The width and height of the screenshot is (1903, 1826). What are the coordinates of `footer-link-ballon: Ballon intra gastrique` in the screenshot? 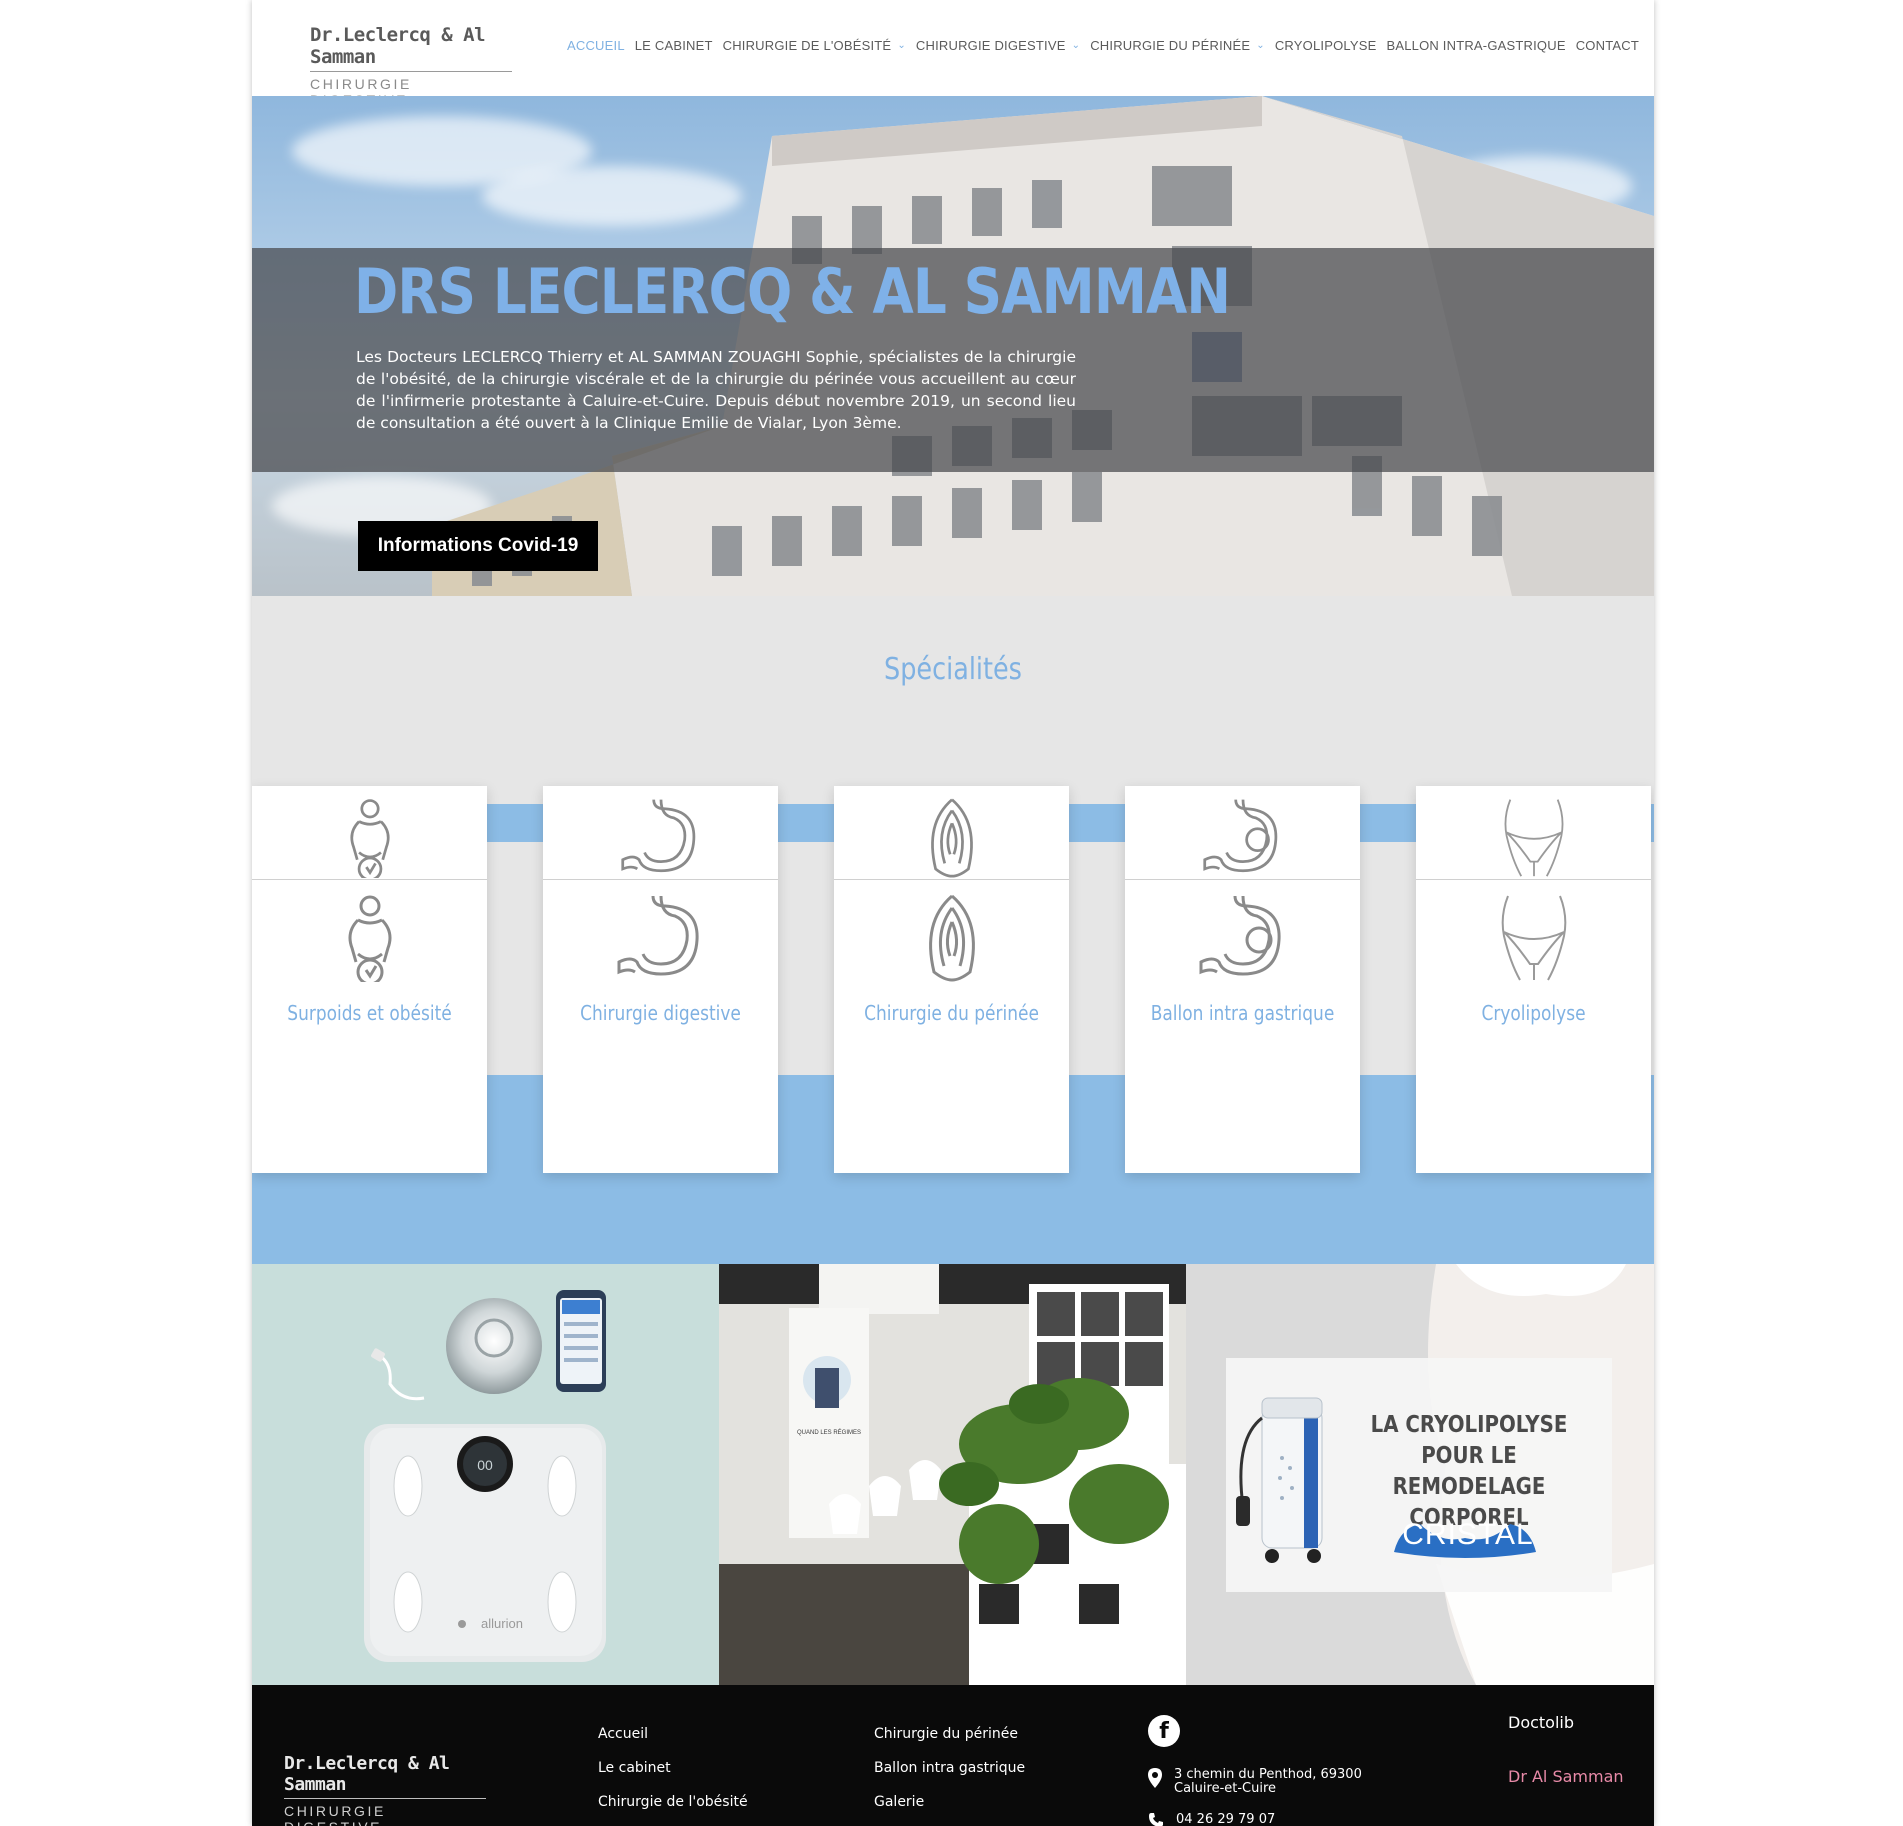 It's located at (949, 1775).